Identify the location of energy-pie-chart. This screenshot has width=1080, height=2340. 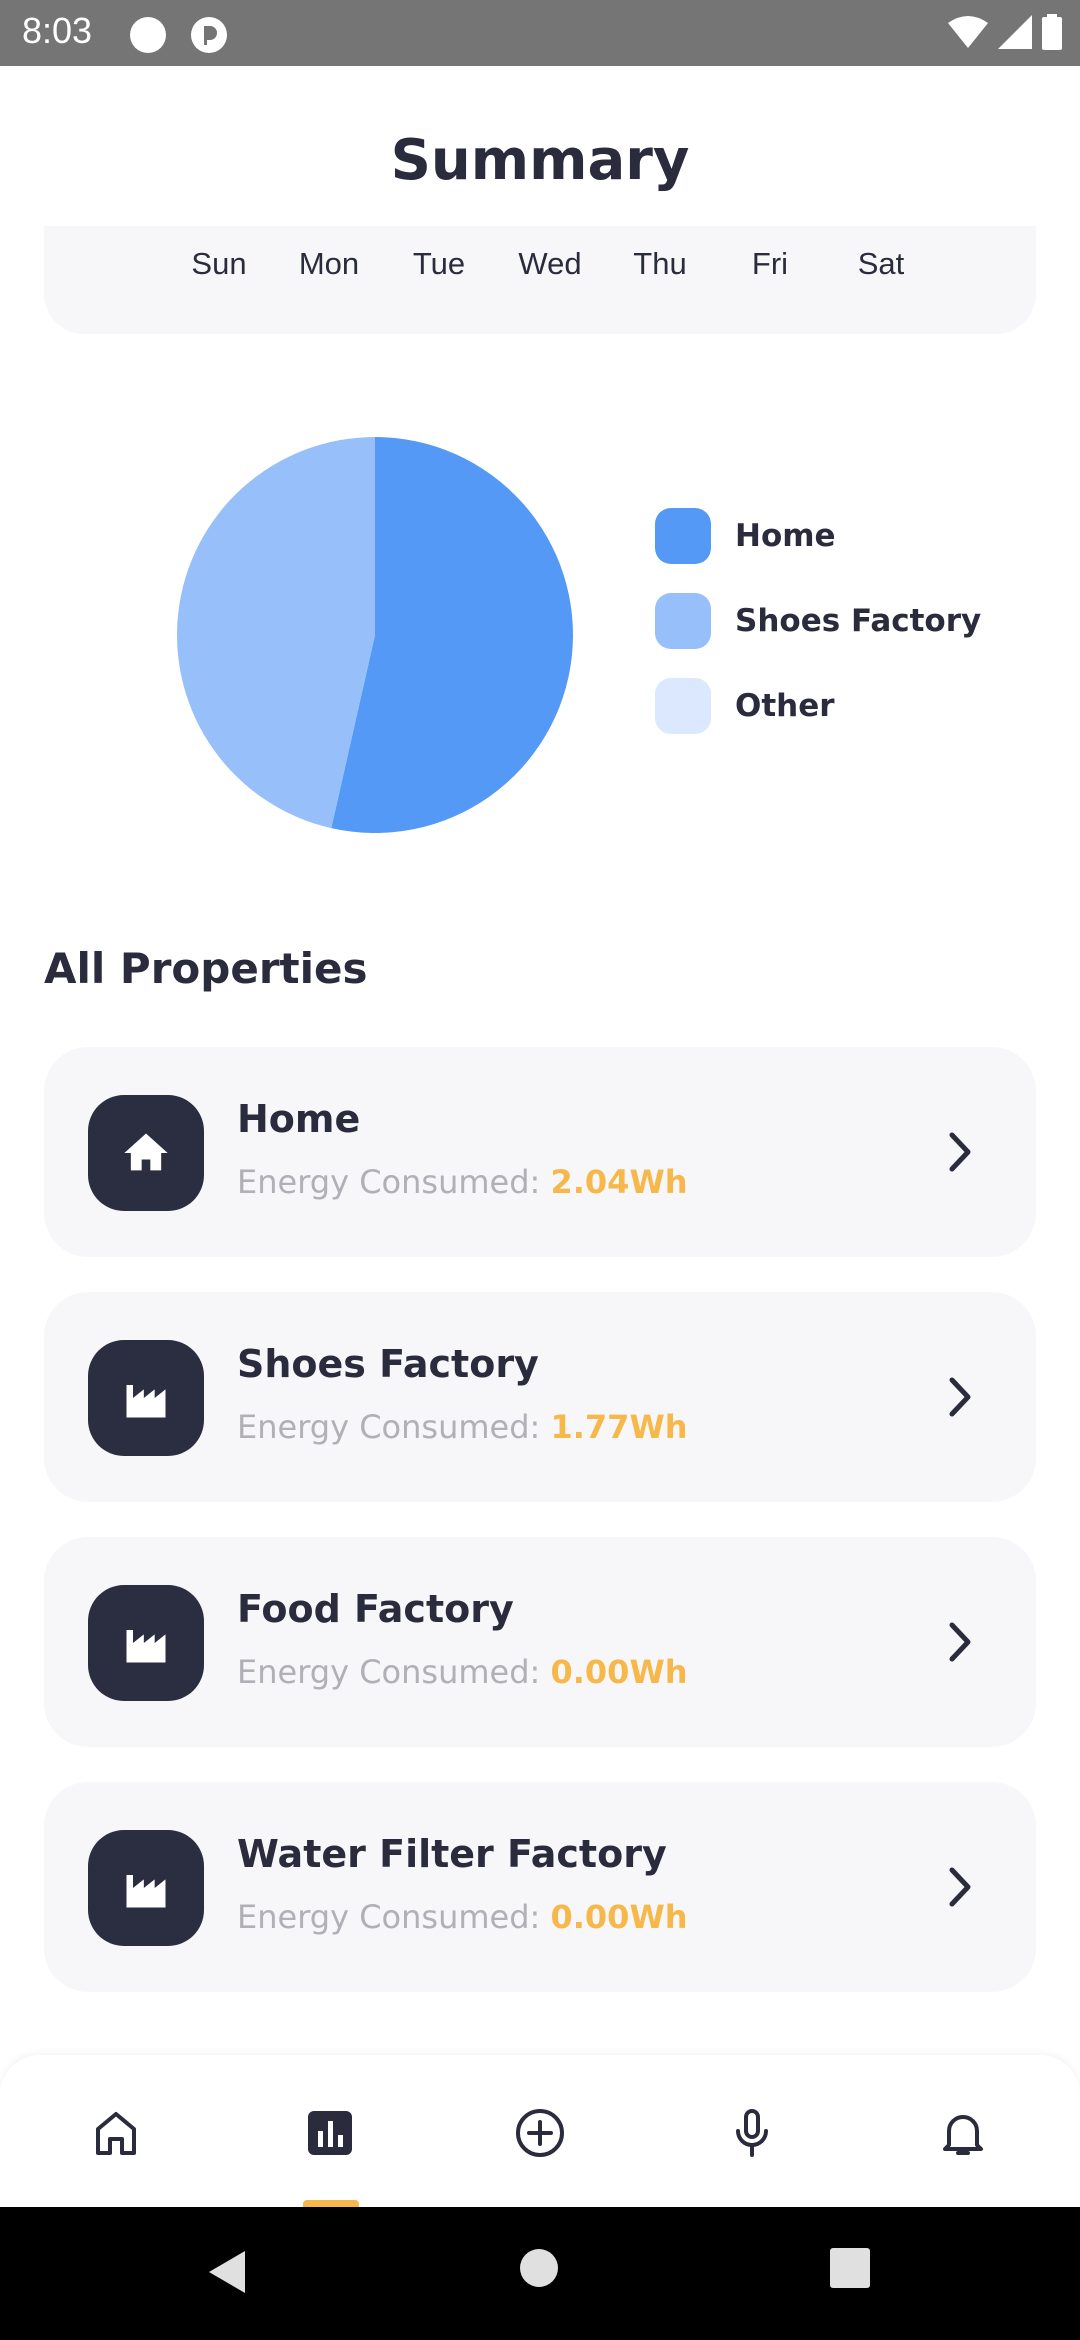
(375, 635).